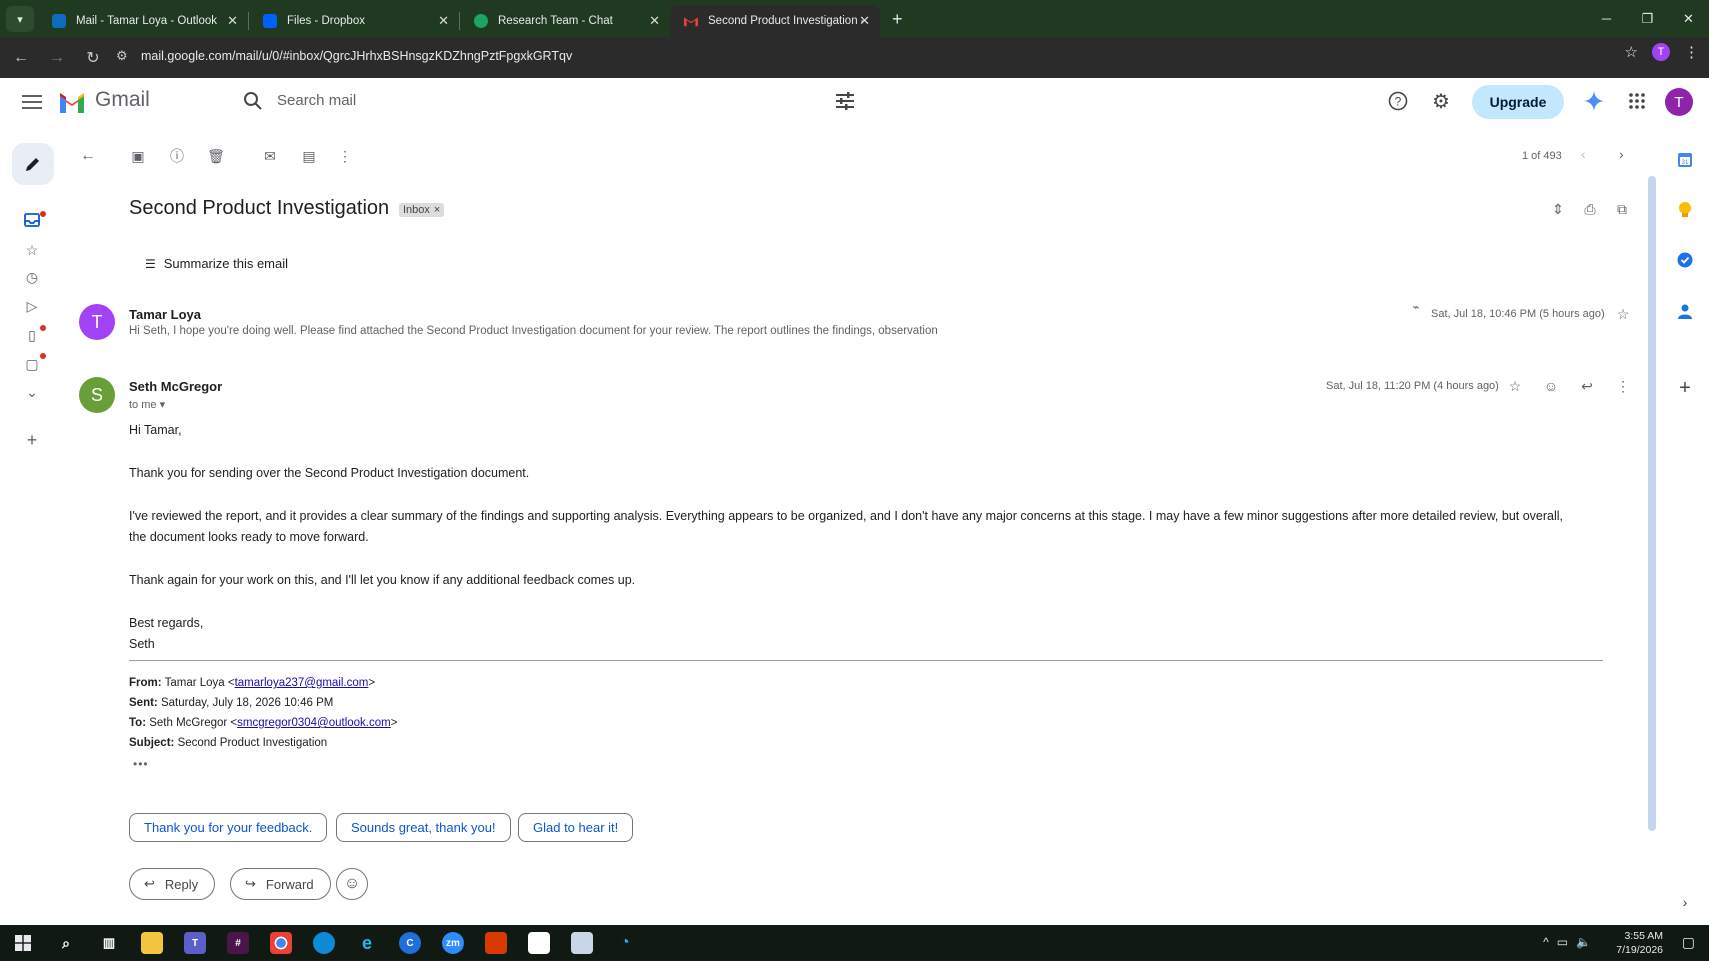 The width and height of the screenshot is (1709, 961). What do you see at coordinates (1546, 942) in the screenshot?
I see `tray-chevron-icon: ^` at bounding box center [1546, 942].